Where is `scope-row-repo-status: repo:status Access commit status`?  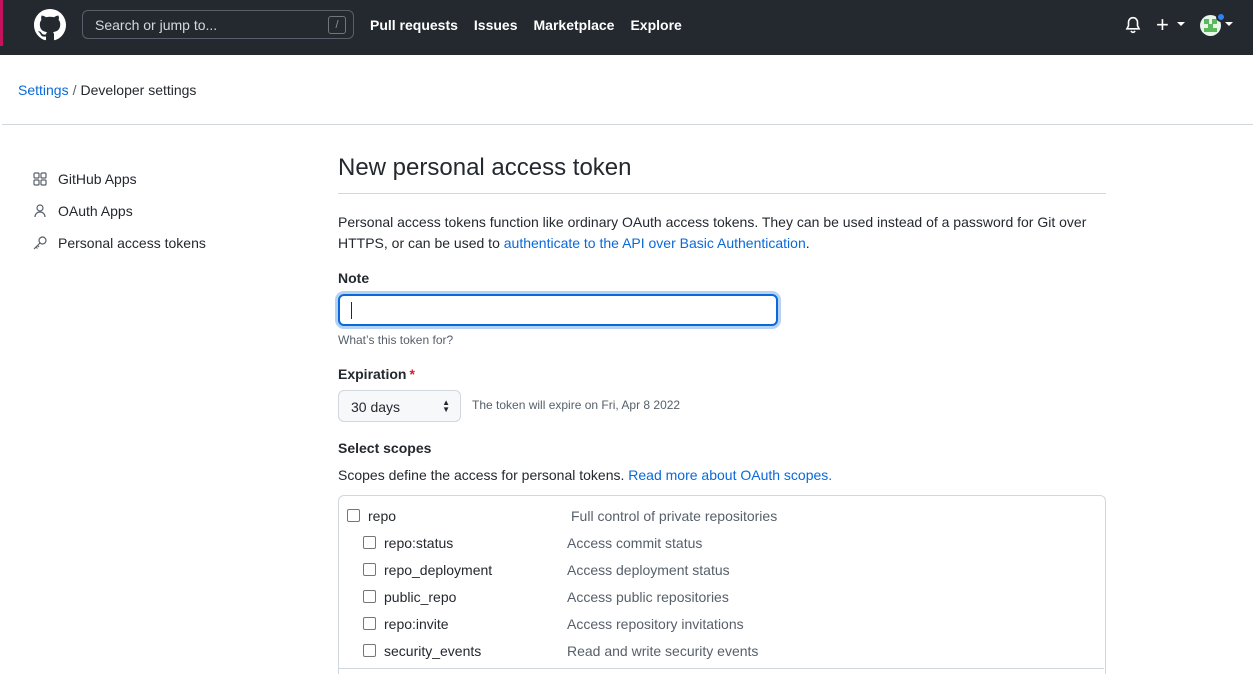
scope-row-repo-status: repo:status Access commit status is located at coordinates (722, 543).